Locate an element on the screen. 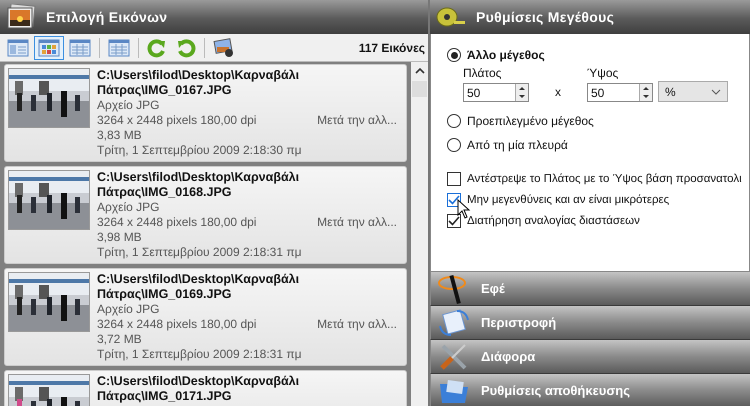  image-card: C:\Users\filod\Desktop\Καρναβάλι Πάτρας\IMG_0169.JPG Αρχείο JPG 3264 x 2448 pixels 180,00 dpi Μετά την αλλ... 3,72 MB Τρίτη, 1 Σεπτεμβρίου 2009 2:18:31 πμ is located at coordinates (205, 317).